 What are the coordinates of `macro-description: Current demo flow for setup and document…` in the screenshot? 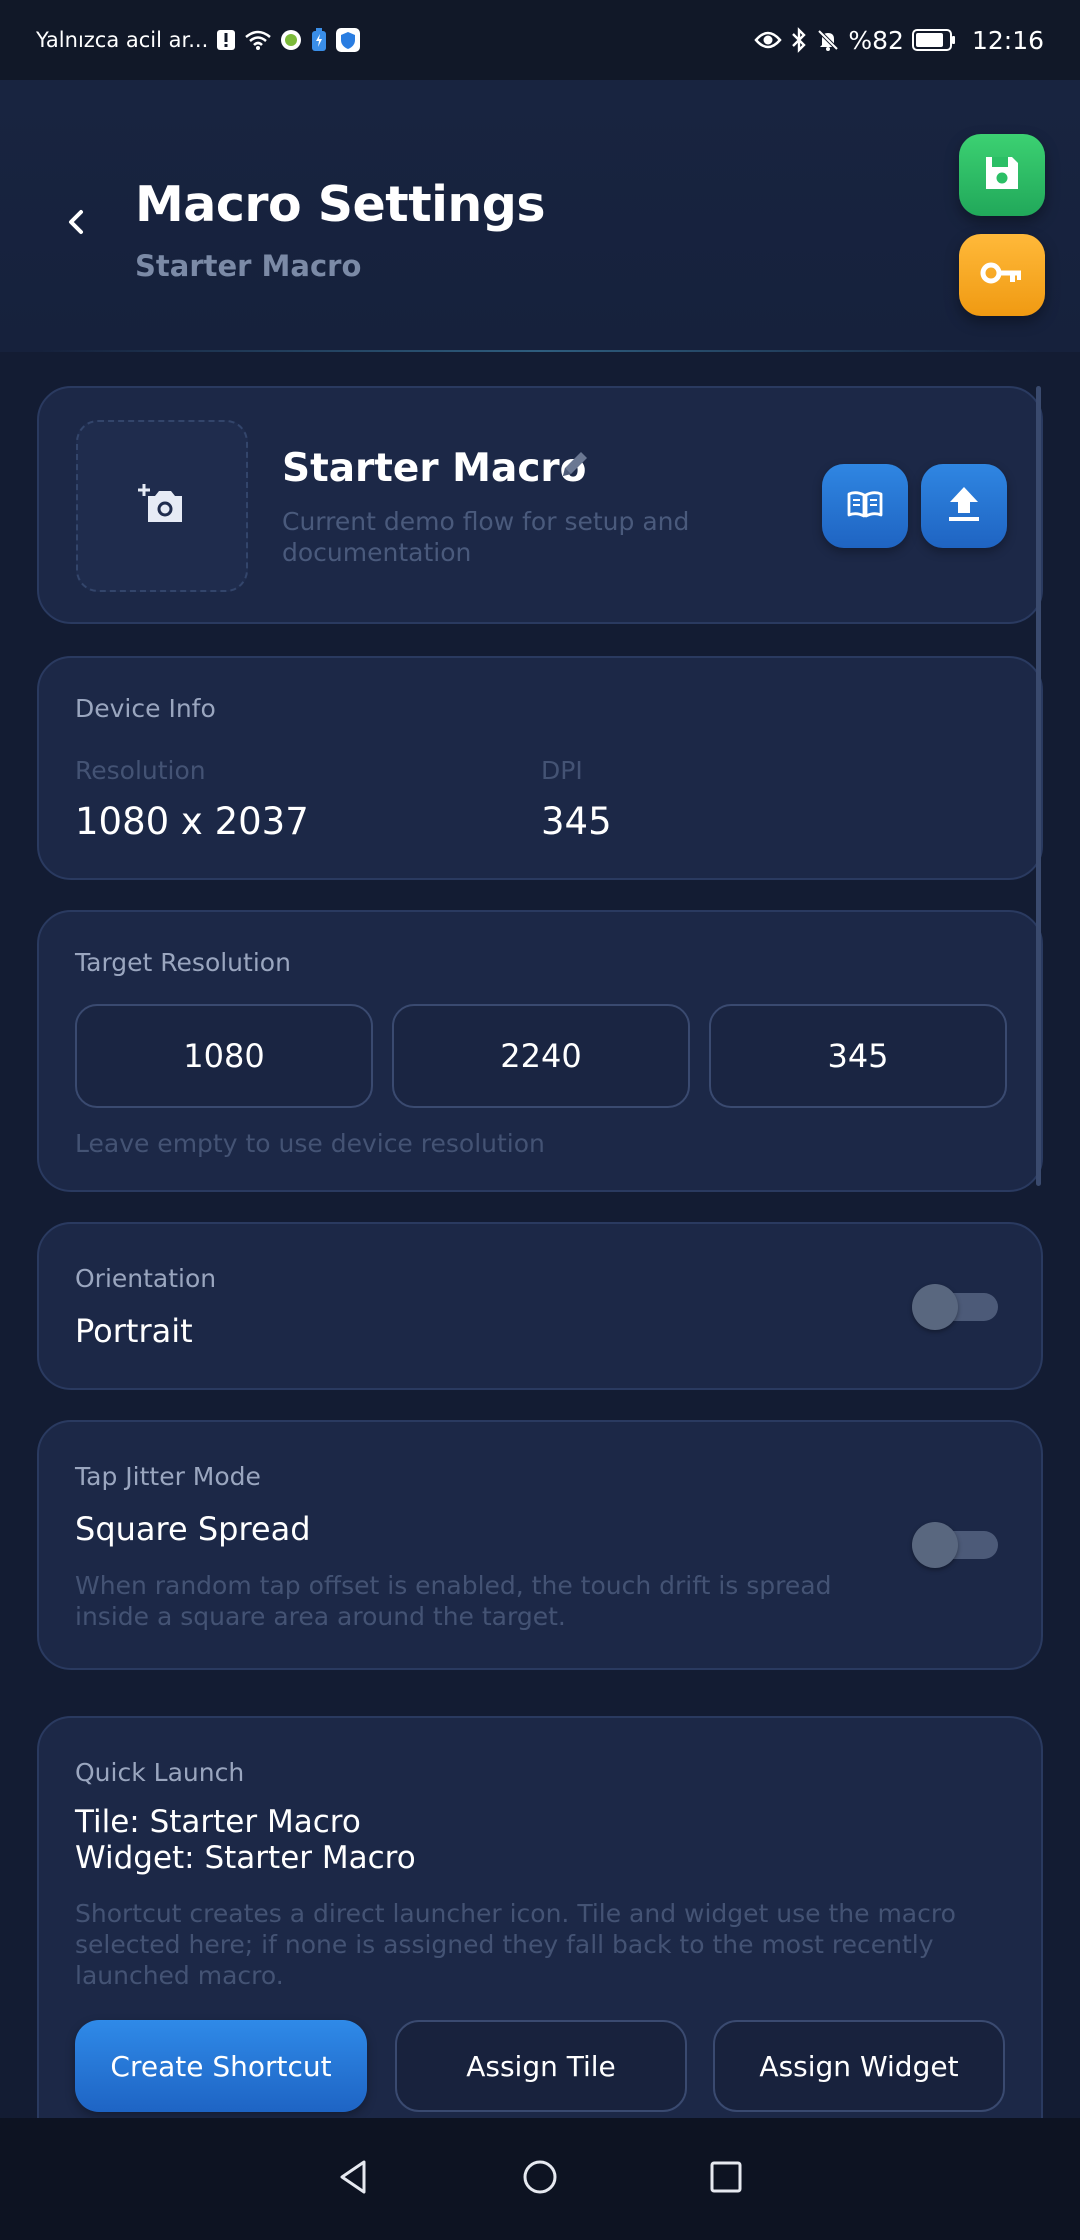 It's located at (486, 537).